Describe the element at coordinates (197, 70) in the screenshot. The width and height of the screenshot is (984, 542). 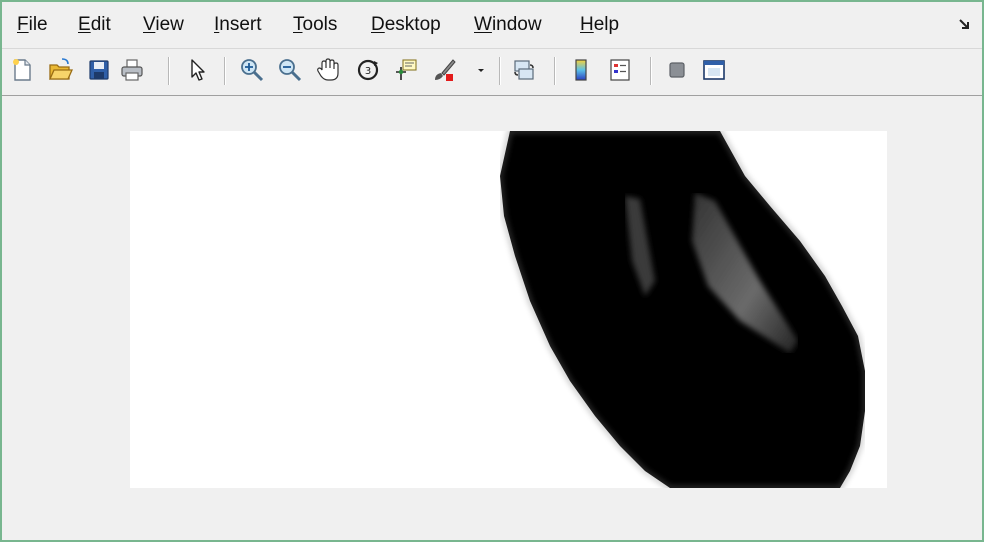
I see `edit-plot-arrow-icon` at that location.